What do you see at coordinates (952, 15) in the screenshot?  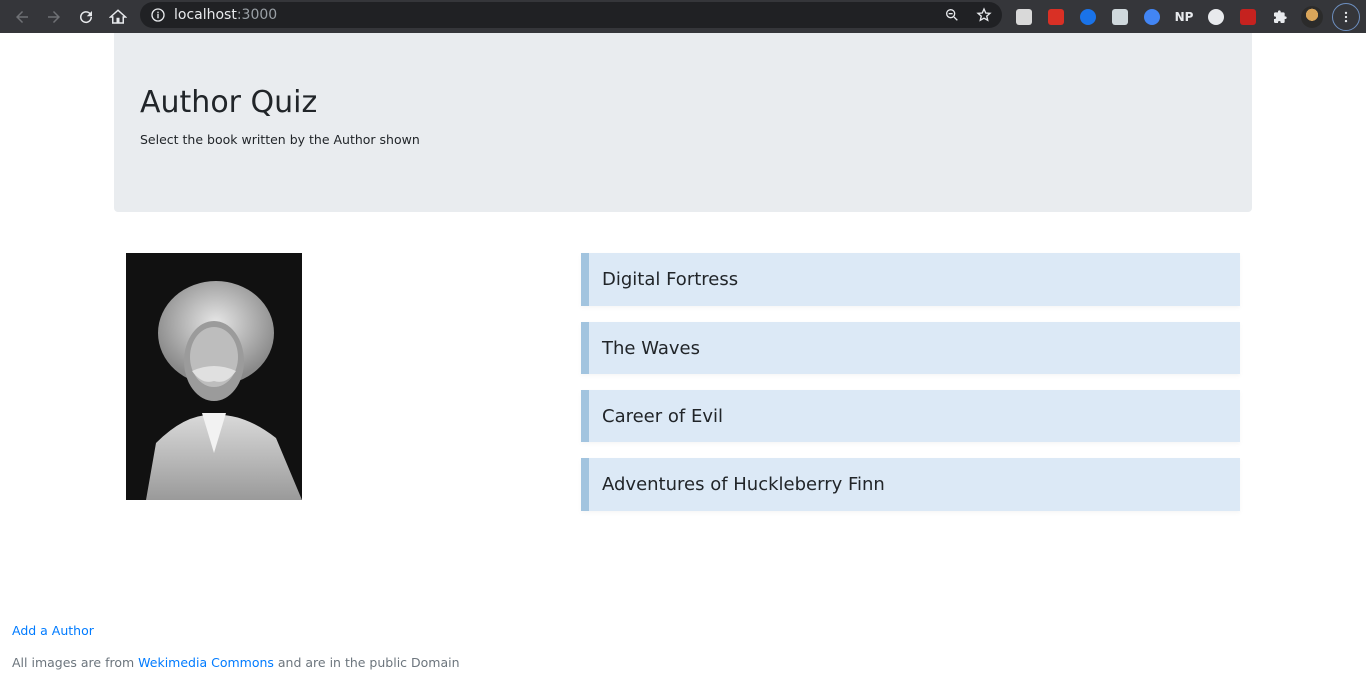 I see `zoom-icon` at bounding box center [952, 15].